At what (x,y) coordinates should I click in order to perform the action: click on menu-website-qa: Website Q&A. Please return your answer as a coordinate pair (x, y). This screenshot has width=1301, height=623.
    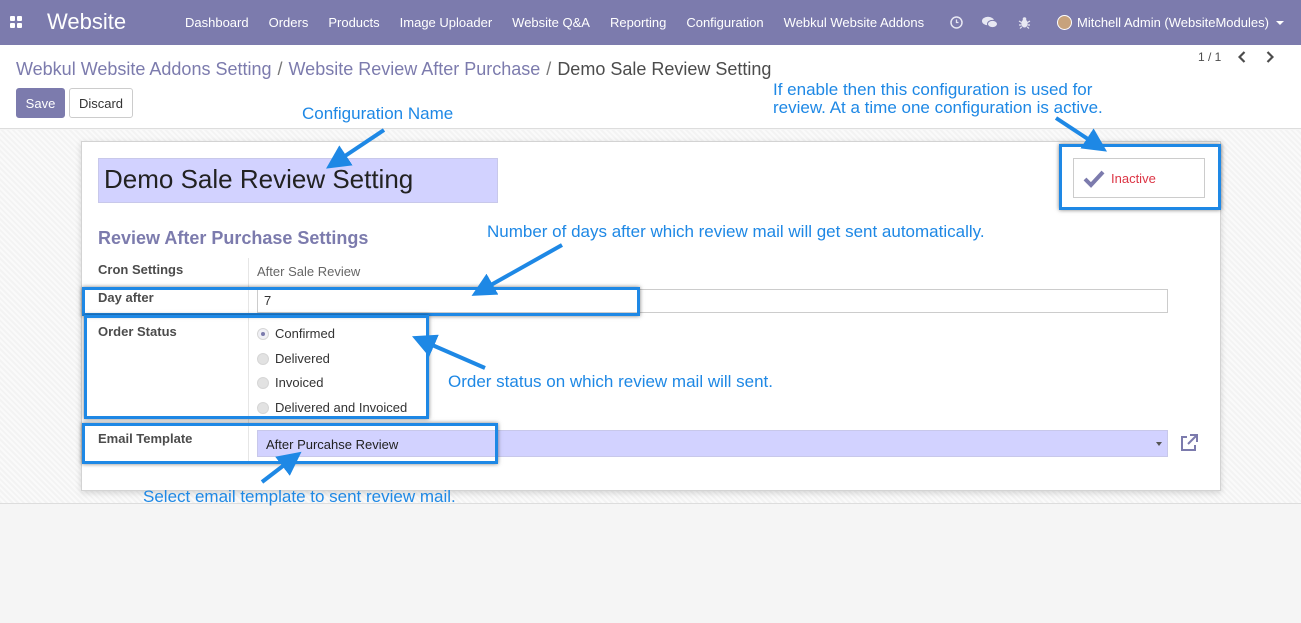
    Looking at the image, I should click on (551, 22).